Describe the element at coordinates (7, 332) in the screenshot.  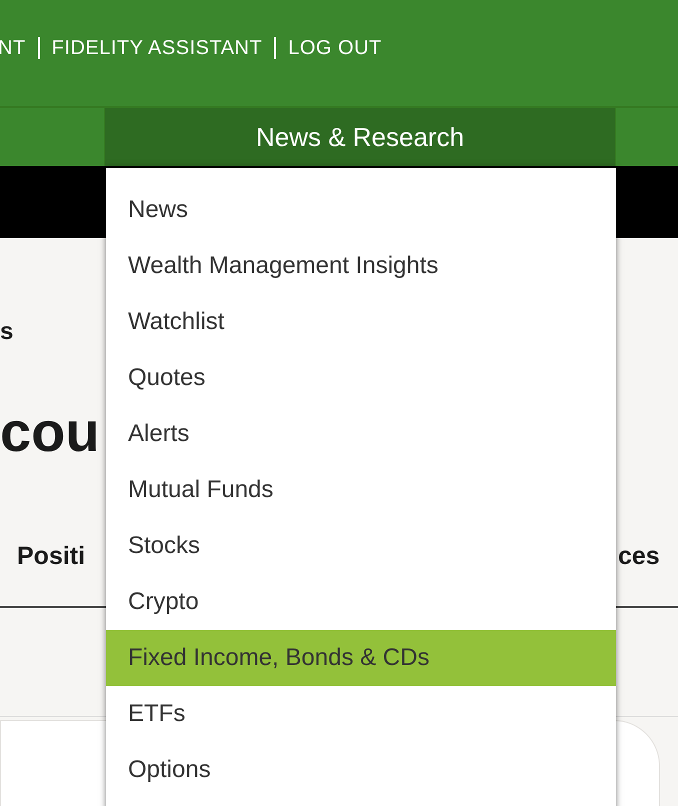
I see `breadcrumb: s` at that location.